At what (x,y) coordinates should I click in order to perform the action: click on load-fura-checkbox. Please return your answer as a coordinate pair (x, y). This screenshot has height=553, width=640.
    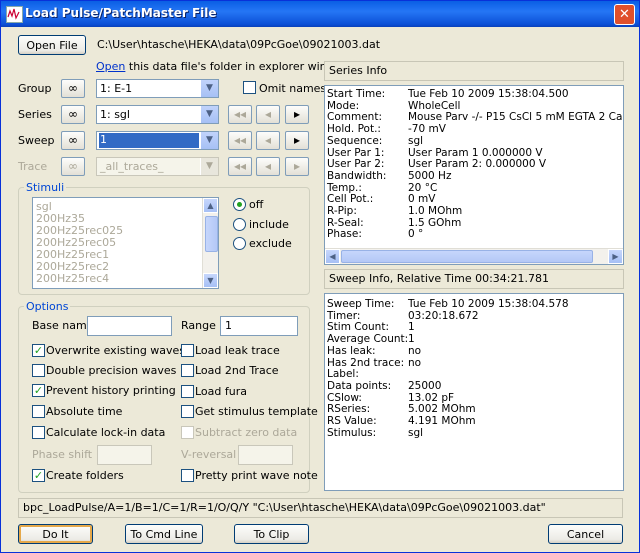
    Looking at the image, I should click on (187, 391).